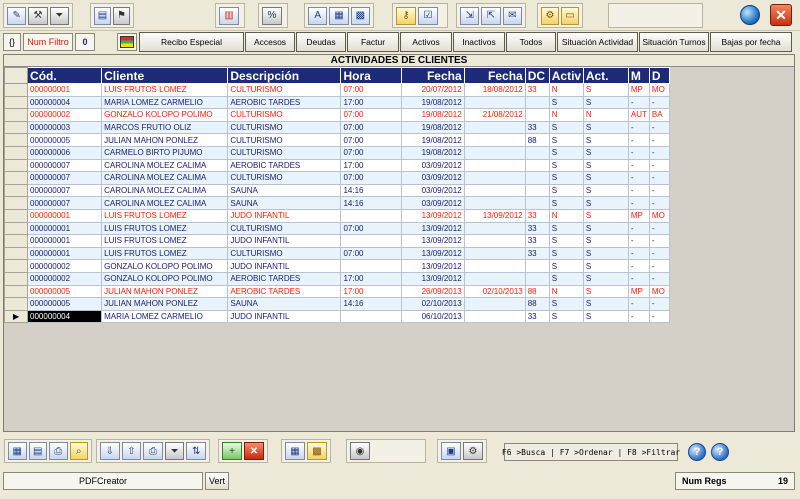 Image resolution: width=800 pixels, height=499 pixels. Describe the element at coordinates (102, 15) in the screenshot. I see `report-icon: ▤` at that location.